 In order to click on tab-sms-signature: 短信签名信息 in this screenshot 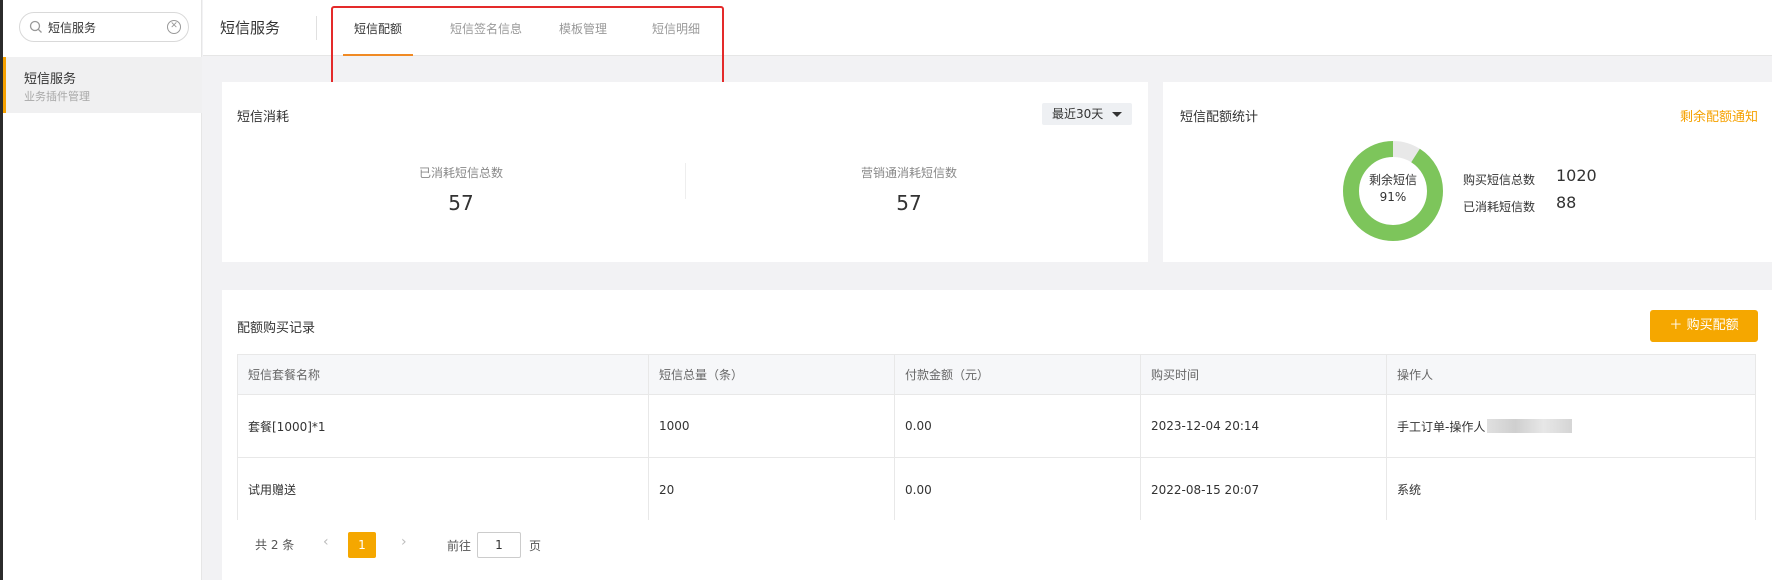, I will do `click(486, 38)`.